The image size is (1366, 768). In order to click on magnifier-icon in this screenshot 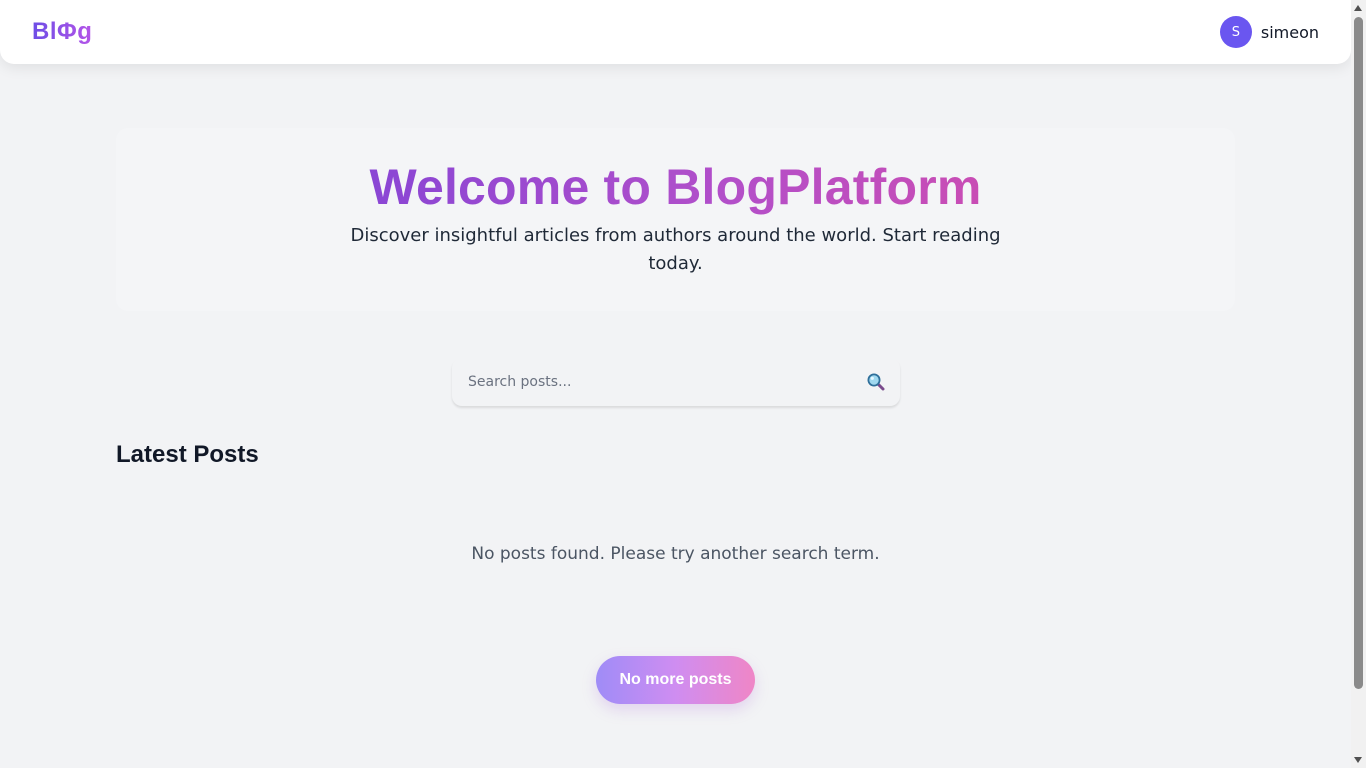, I will do `click(876, 382)`.